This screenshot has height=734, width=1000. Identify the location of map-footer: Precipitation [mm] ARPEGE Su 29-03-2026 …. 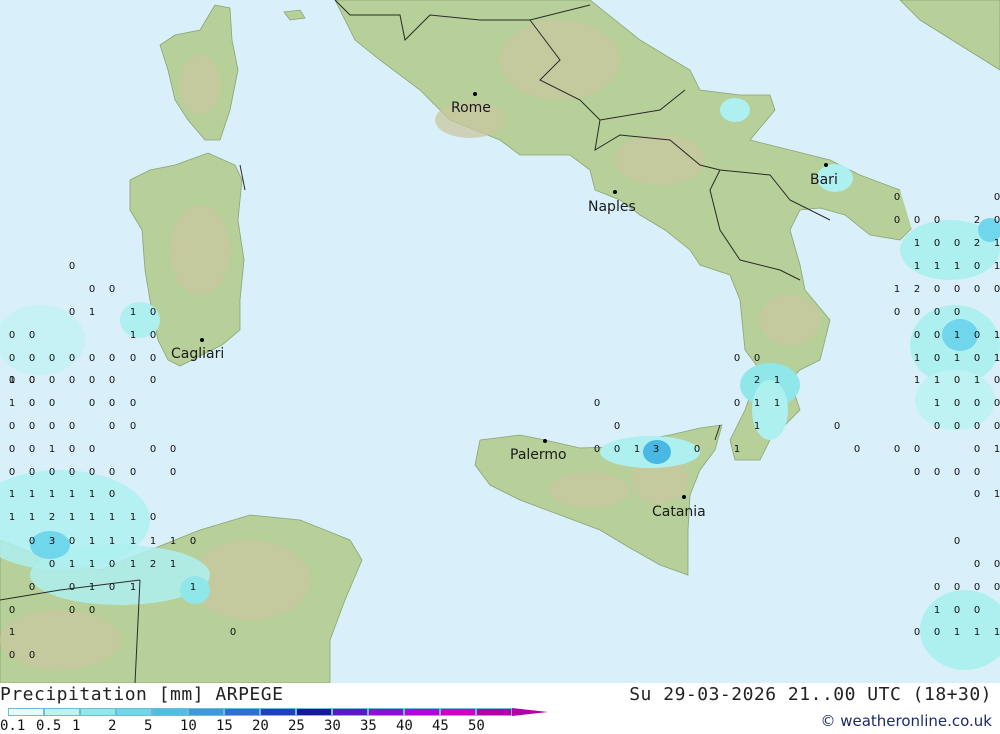
(500, 708).